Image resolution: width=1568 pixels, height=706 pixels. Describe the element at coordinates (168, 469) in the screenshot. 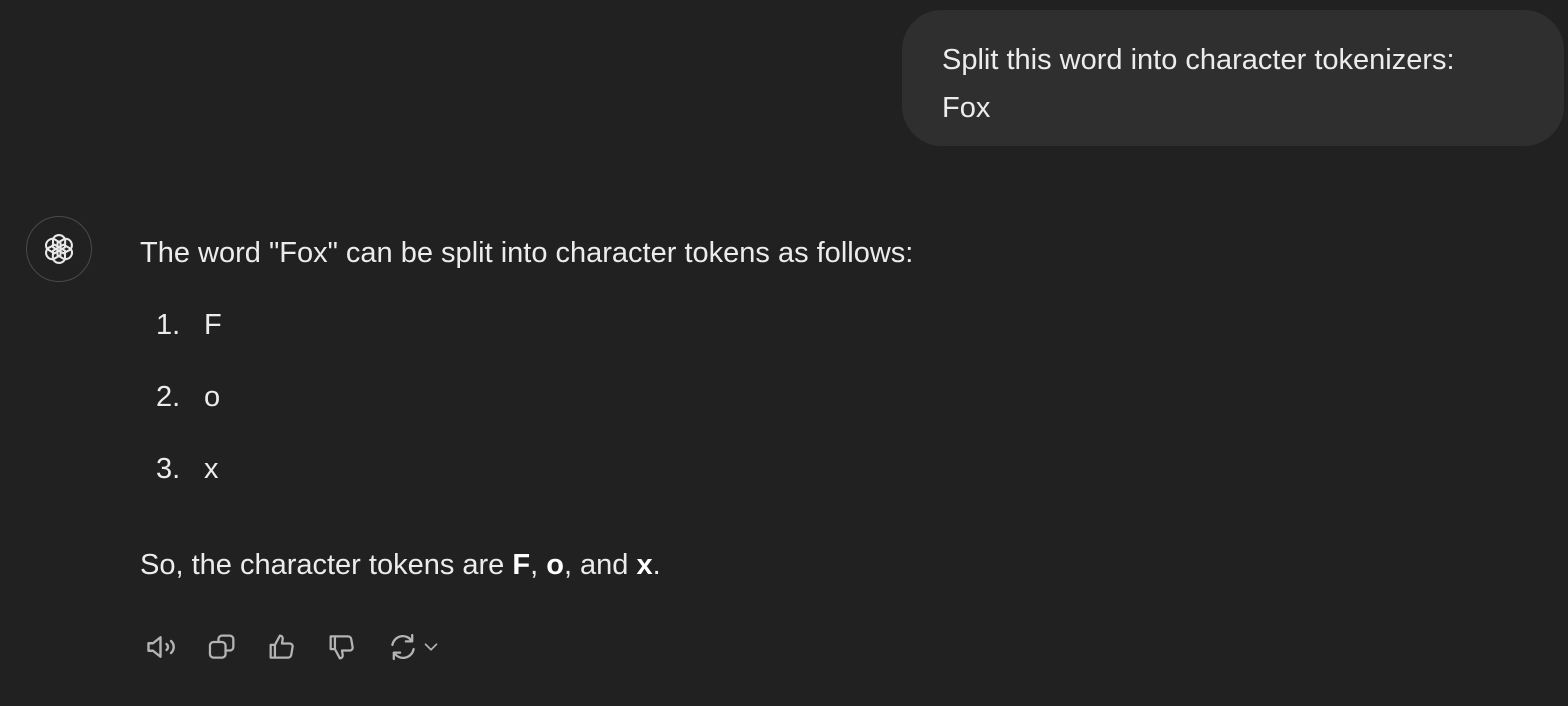

I see `list-item-number: 3.` at that location.